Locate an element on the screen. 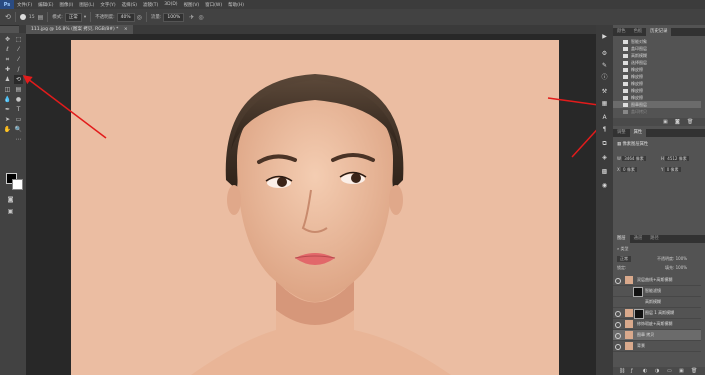  y-row: Y 0 像素 is located at coordinates (671, 169).